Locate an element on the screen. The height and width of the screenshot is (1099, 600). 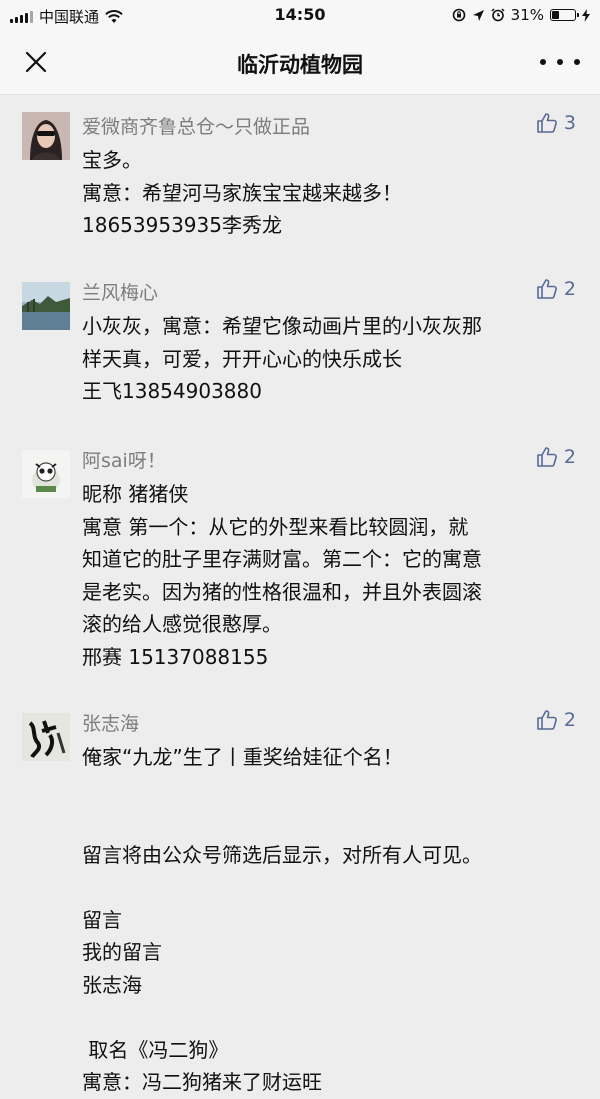
battery-percent: 31% is located at coordinates (527, 15).